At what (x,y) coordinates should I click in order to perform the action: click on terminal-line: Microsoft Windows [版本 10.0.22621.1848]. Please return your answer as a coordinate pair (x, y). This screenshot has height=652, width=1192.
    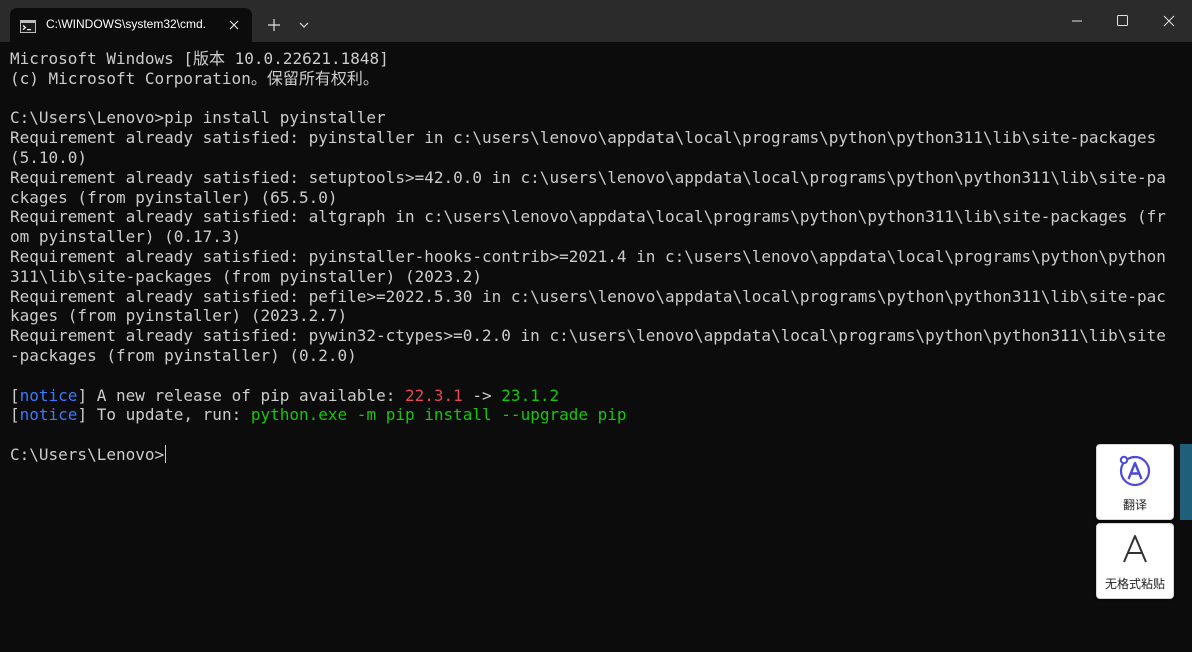
    Looking at the image, I should click on (199, 58).